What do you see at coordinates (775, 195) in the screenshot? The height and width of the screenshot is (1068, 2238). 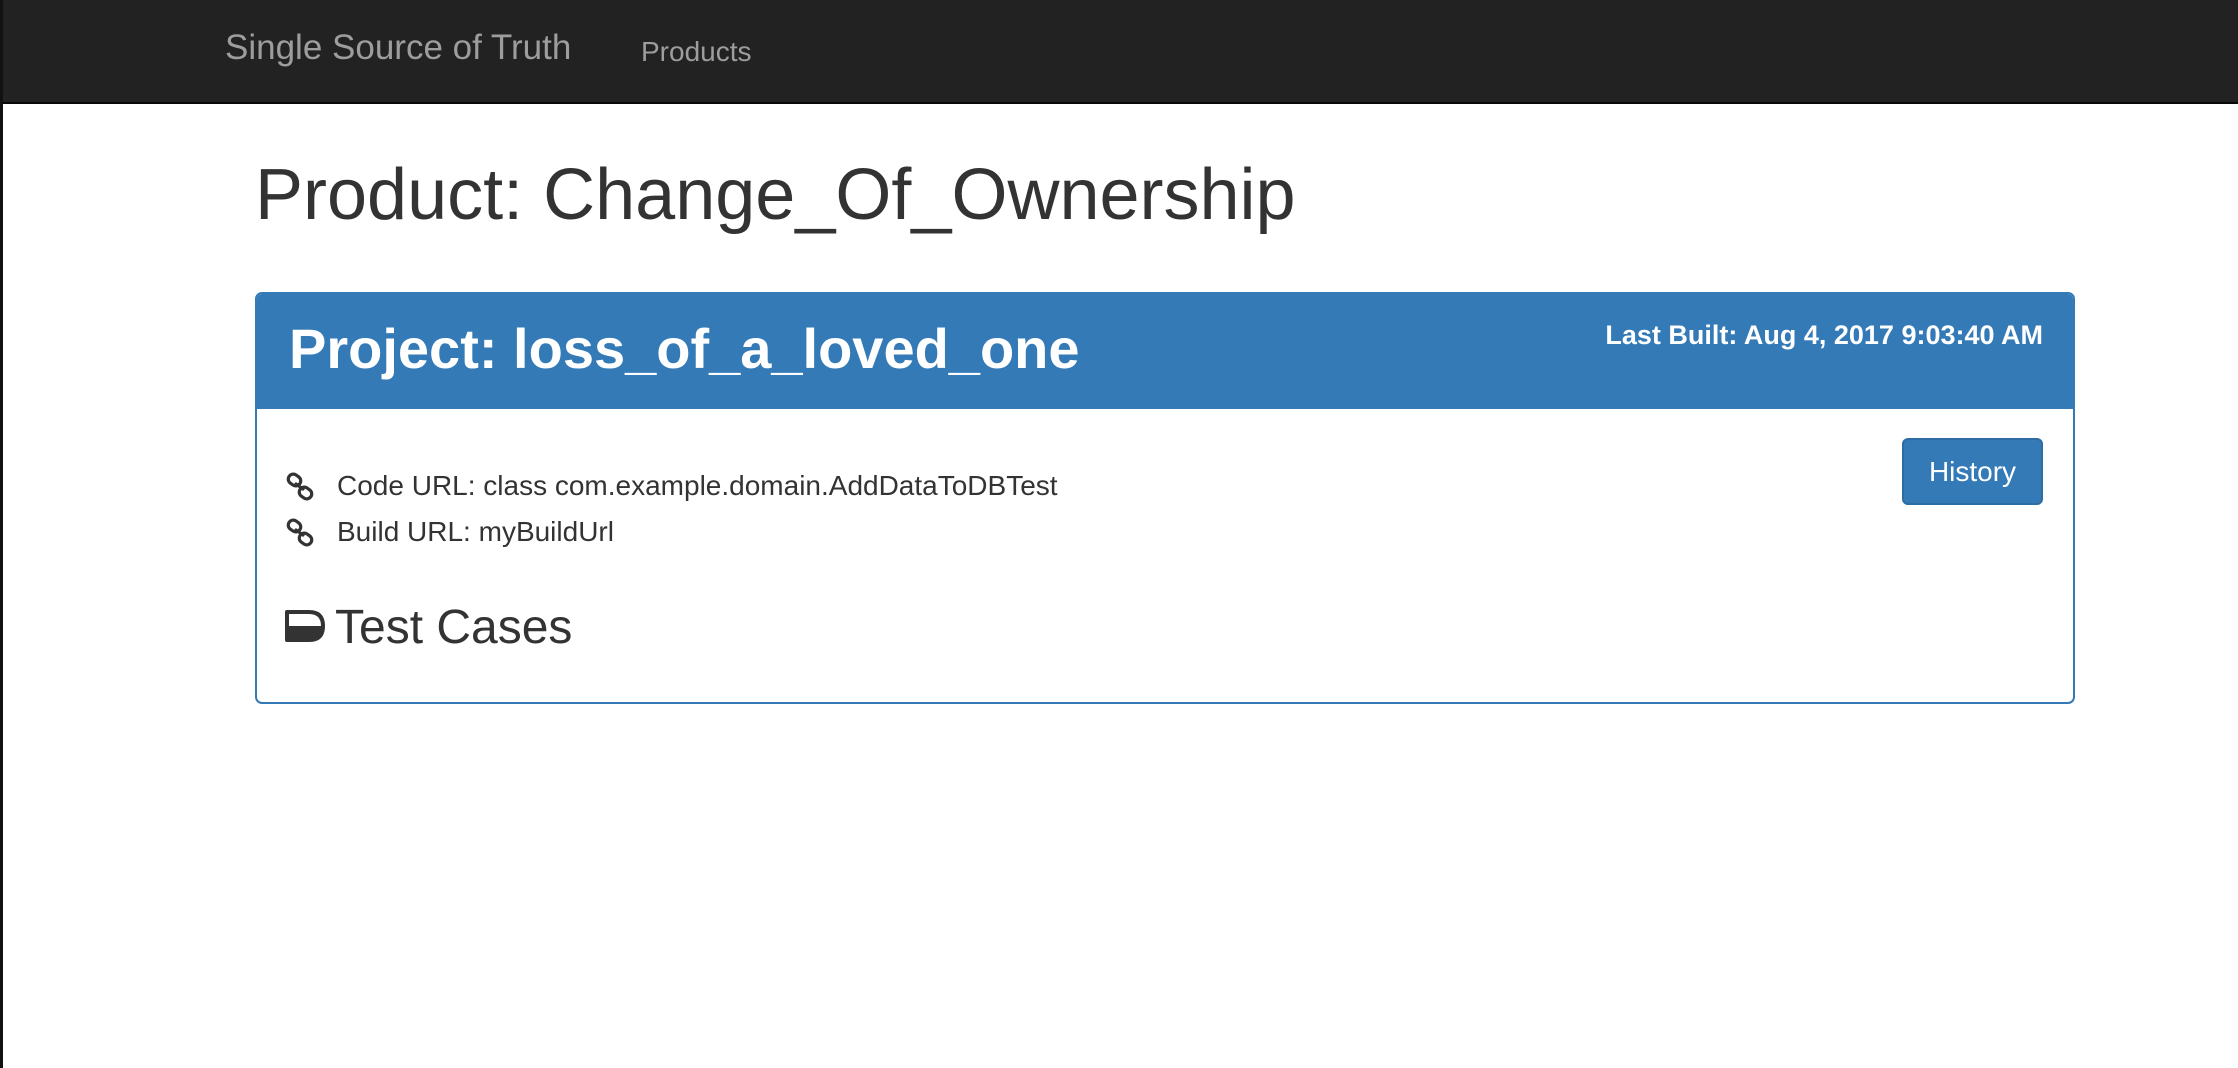 I see `page-title: Product: Change_Of_Ownership` at bounding box center [775, 195].